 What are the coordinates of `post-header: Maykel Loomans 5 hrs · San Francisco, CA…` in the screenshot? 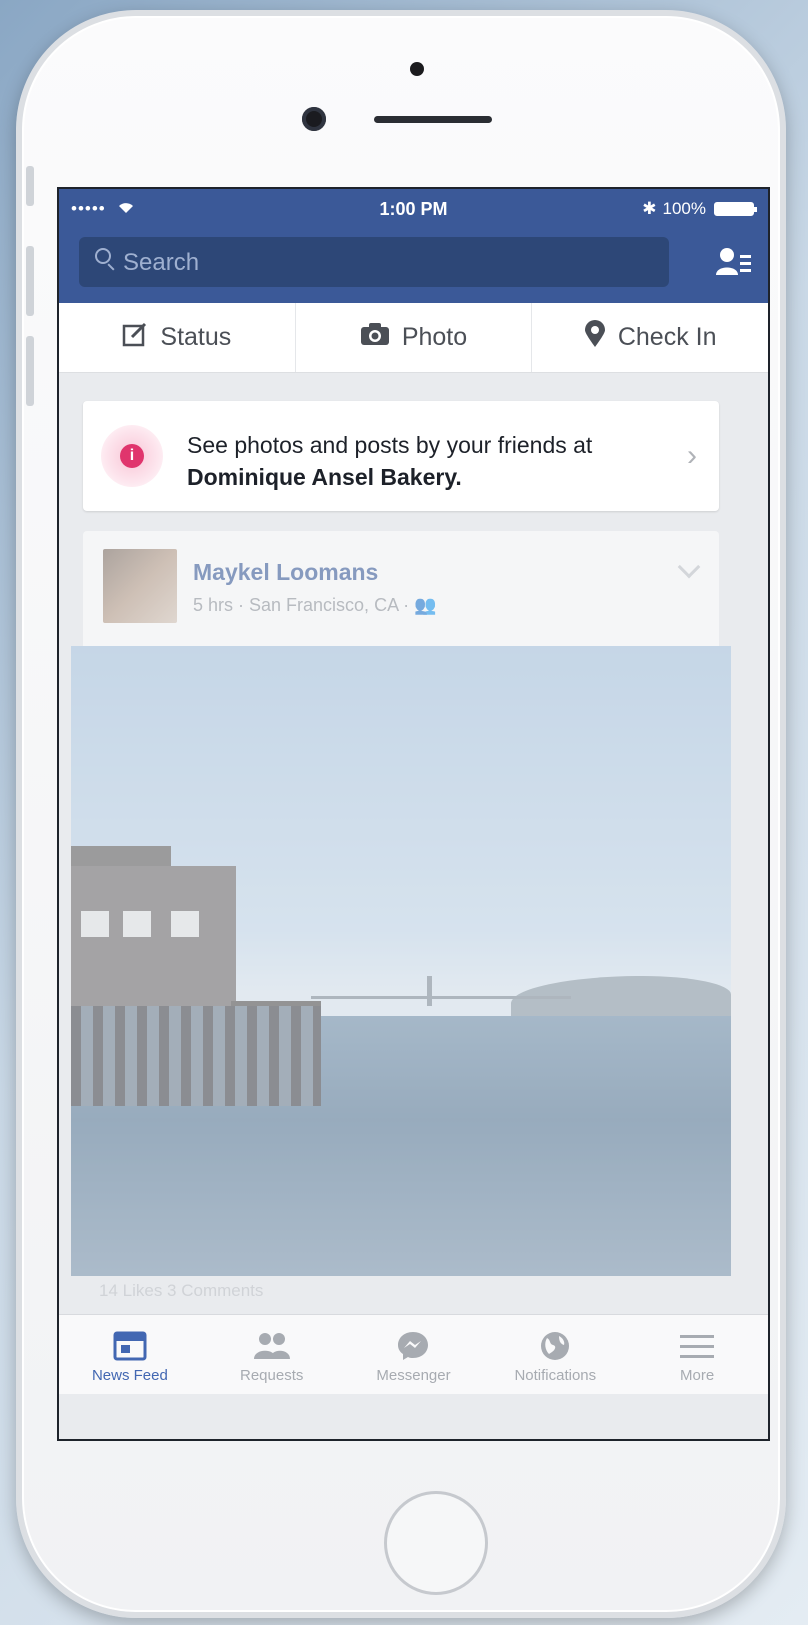 It's located at (401, 588).